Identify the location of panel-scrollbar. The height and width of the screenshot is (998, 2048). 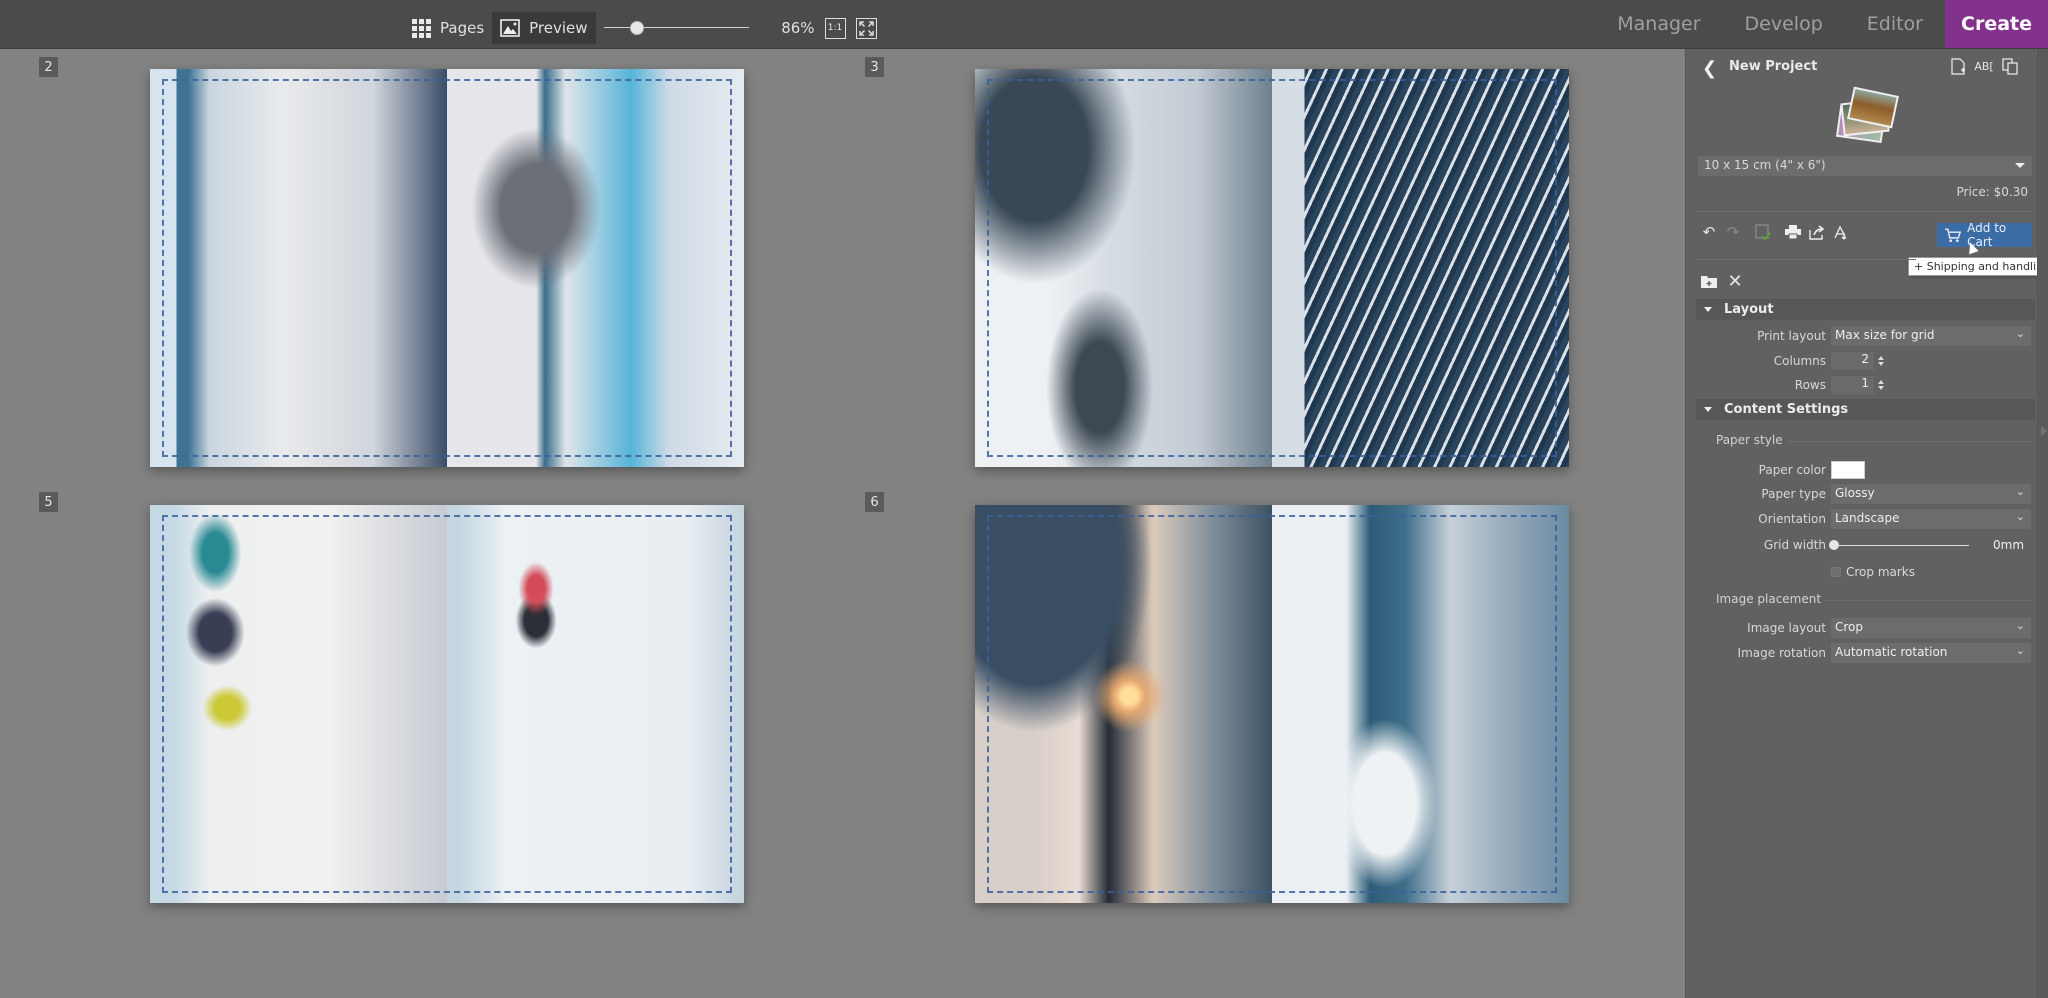
(2042, 523).